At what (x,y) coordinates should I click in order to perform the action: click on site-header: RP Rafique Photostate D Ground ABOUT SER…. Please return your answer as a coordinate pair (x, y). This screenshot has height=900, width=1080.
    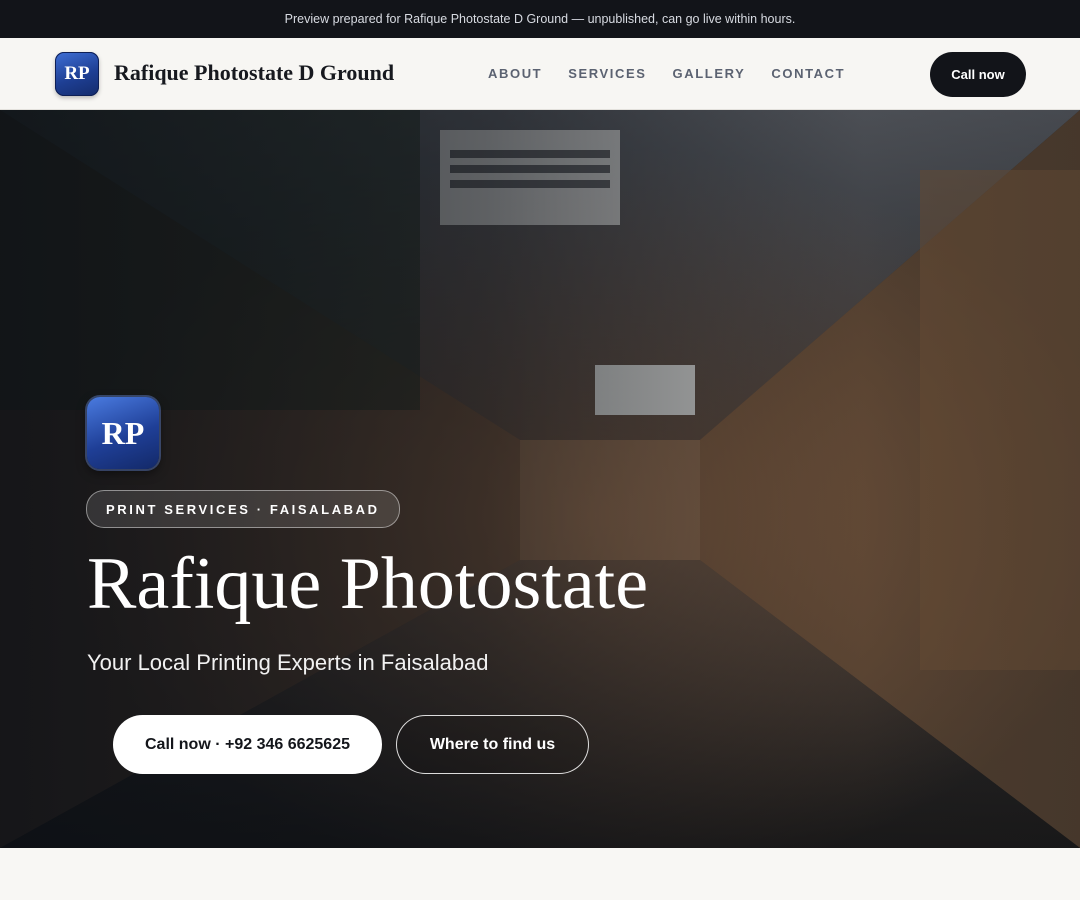
    Looking at the image, I should click on (540, 74).